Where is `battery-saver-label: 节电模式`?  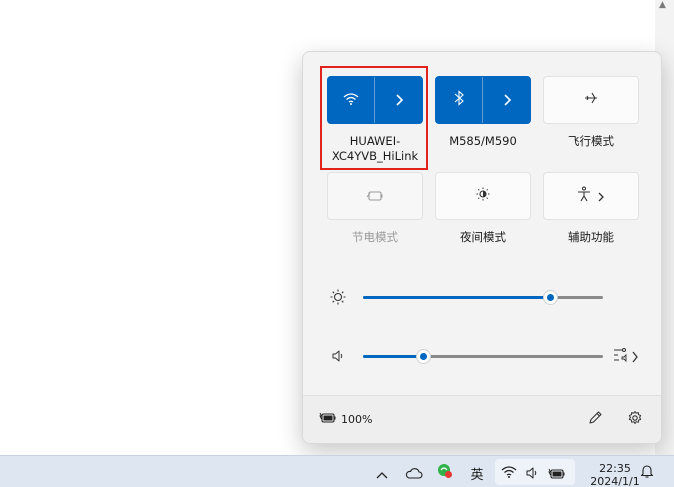 battery-saver-label: 节电模式 is located at coordinates (375, 237).